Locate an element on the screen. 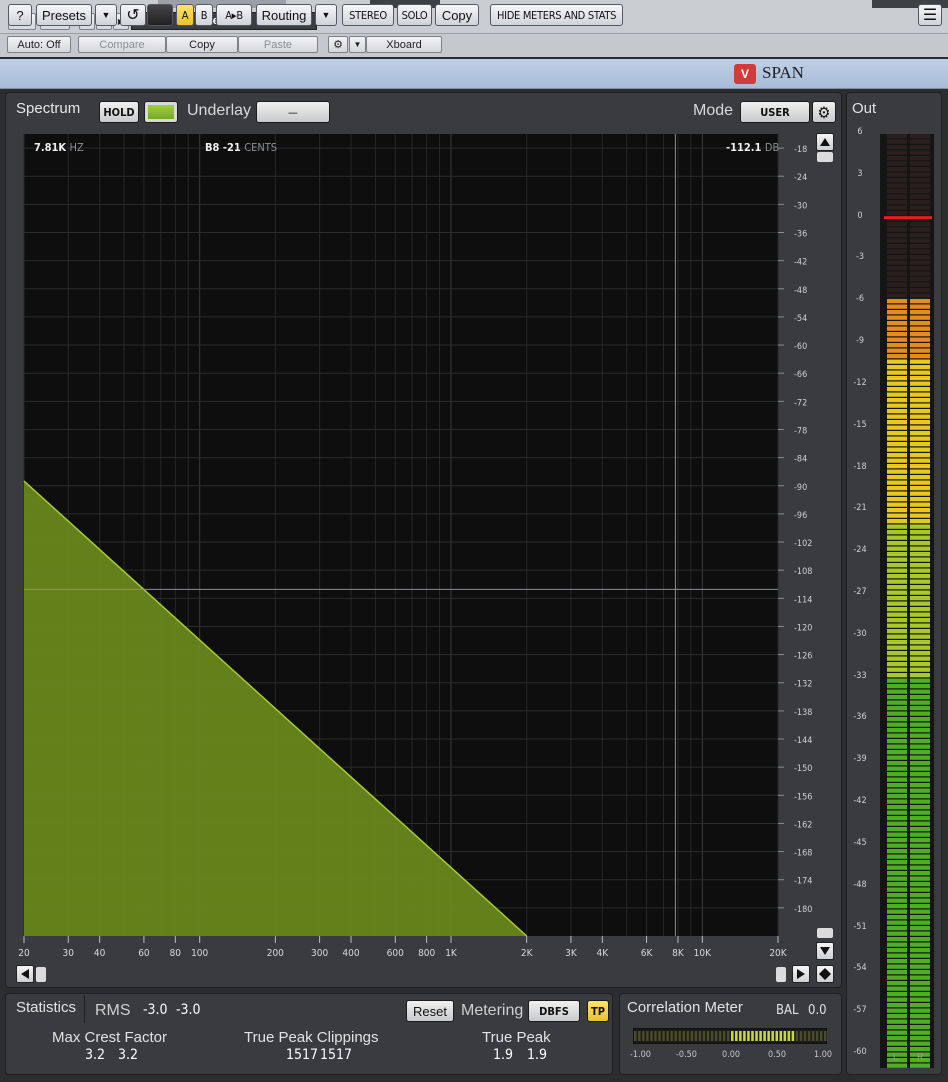 The height and width of the screenshot is (1082, 948). zoom-reset-button is located at coordinates (825, 974).